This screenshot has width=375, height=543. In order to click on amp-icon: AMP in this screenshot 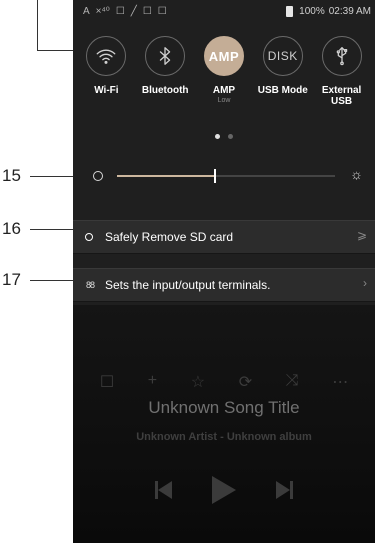, I will do `click(223, 56)`.